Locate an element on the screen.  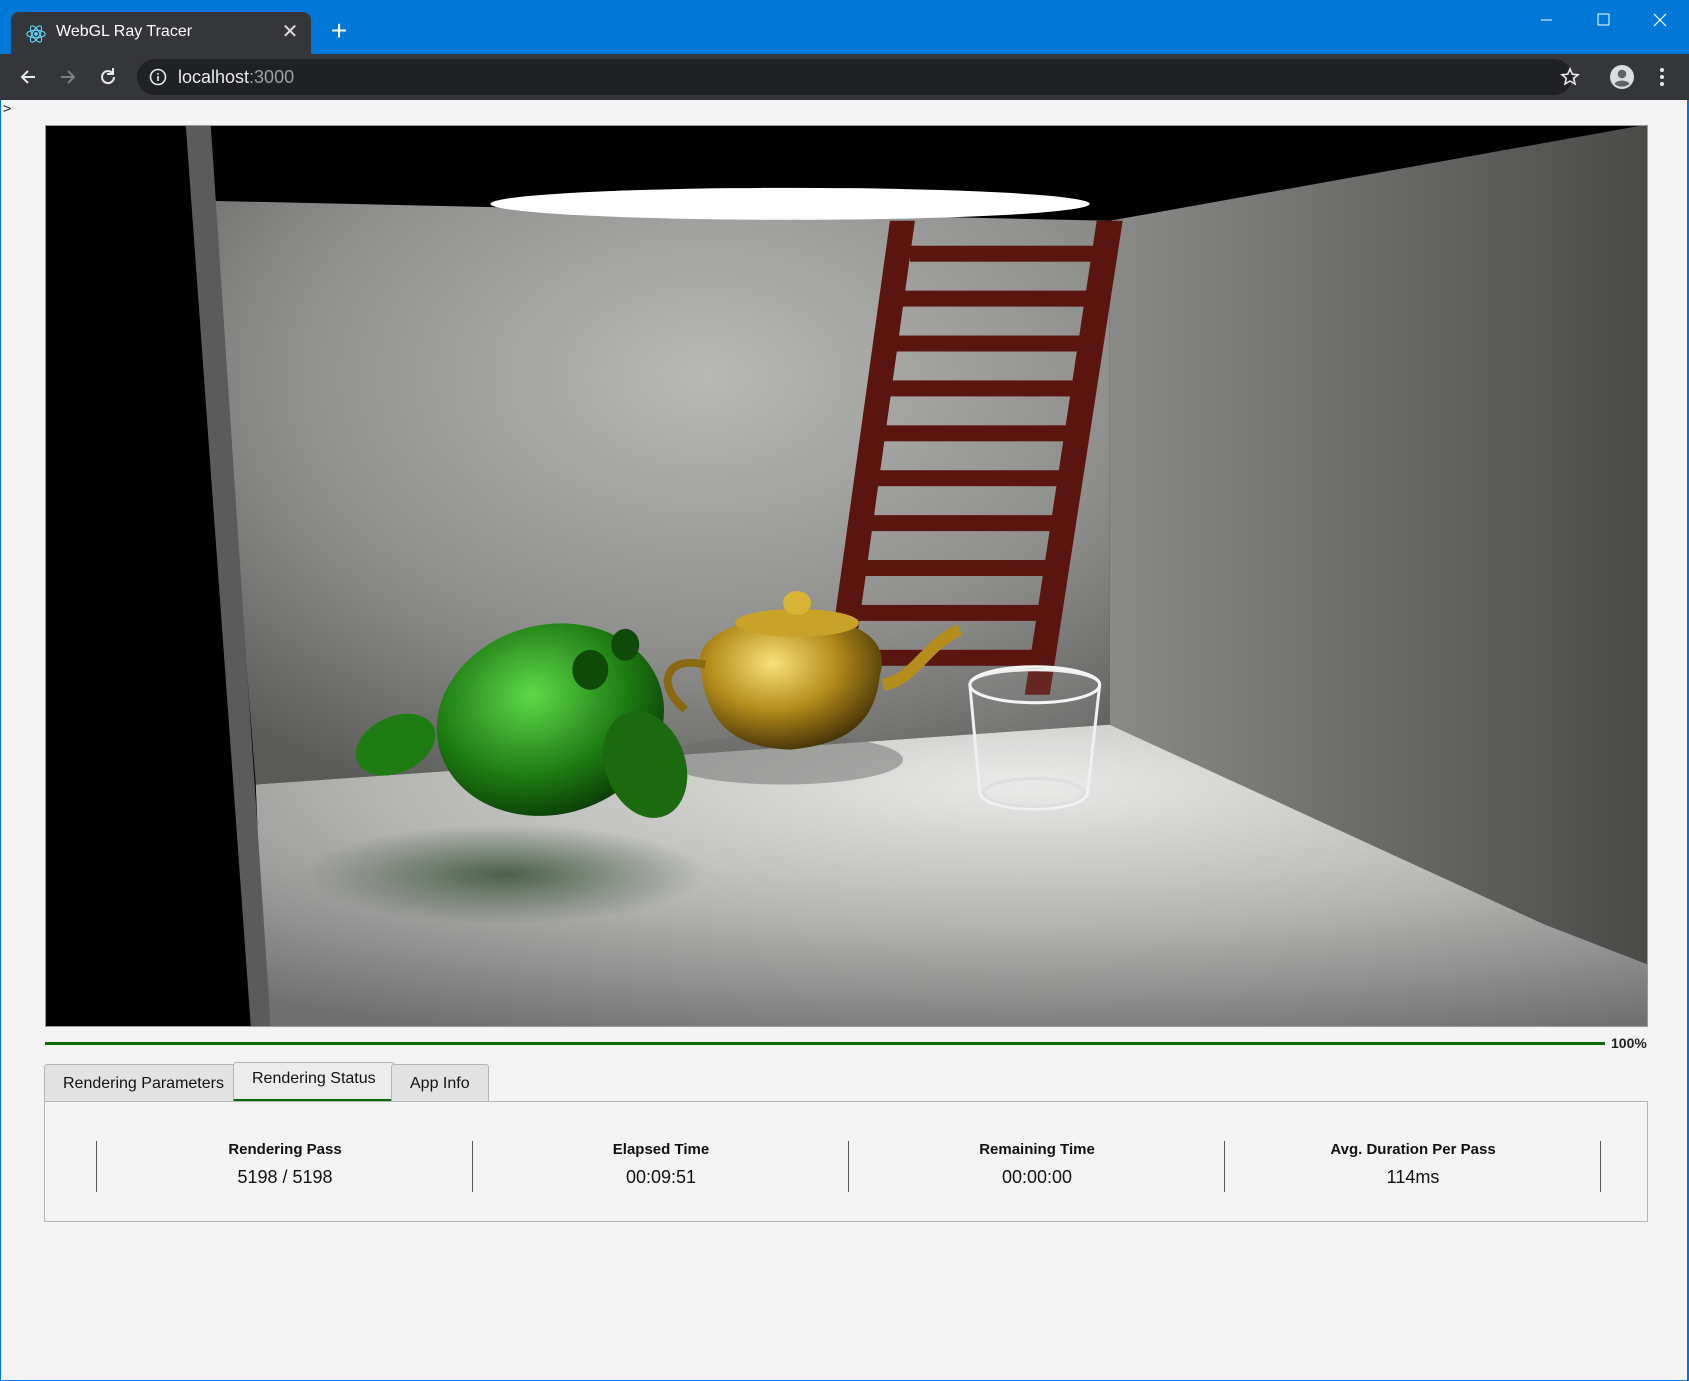
stat-remaining-time: Remaining Time 00:00:00 is located at coordinates (1037, 1165).